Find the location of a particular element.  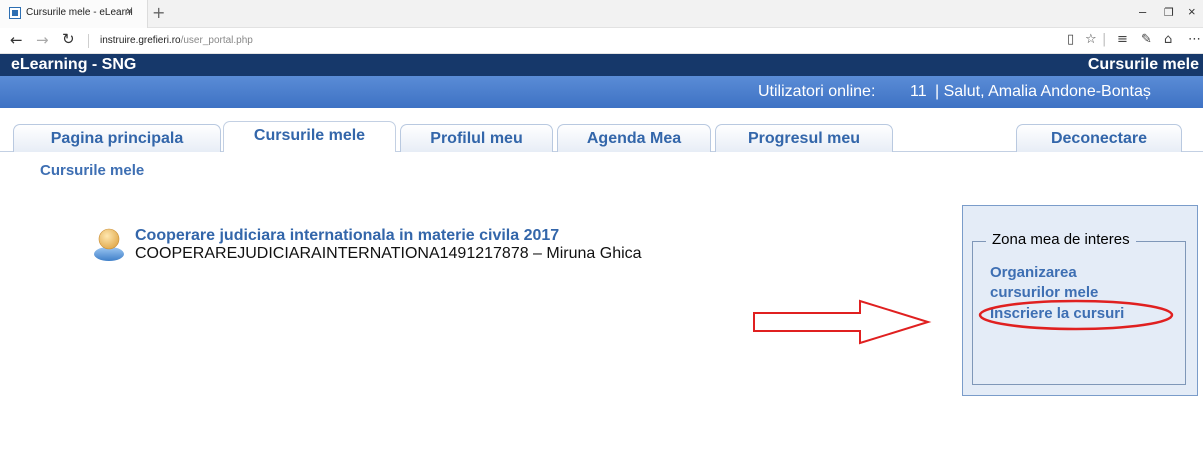

favorite-star-icon: ☆ is located at coordinates (1091, 39).